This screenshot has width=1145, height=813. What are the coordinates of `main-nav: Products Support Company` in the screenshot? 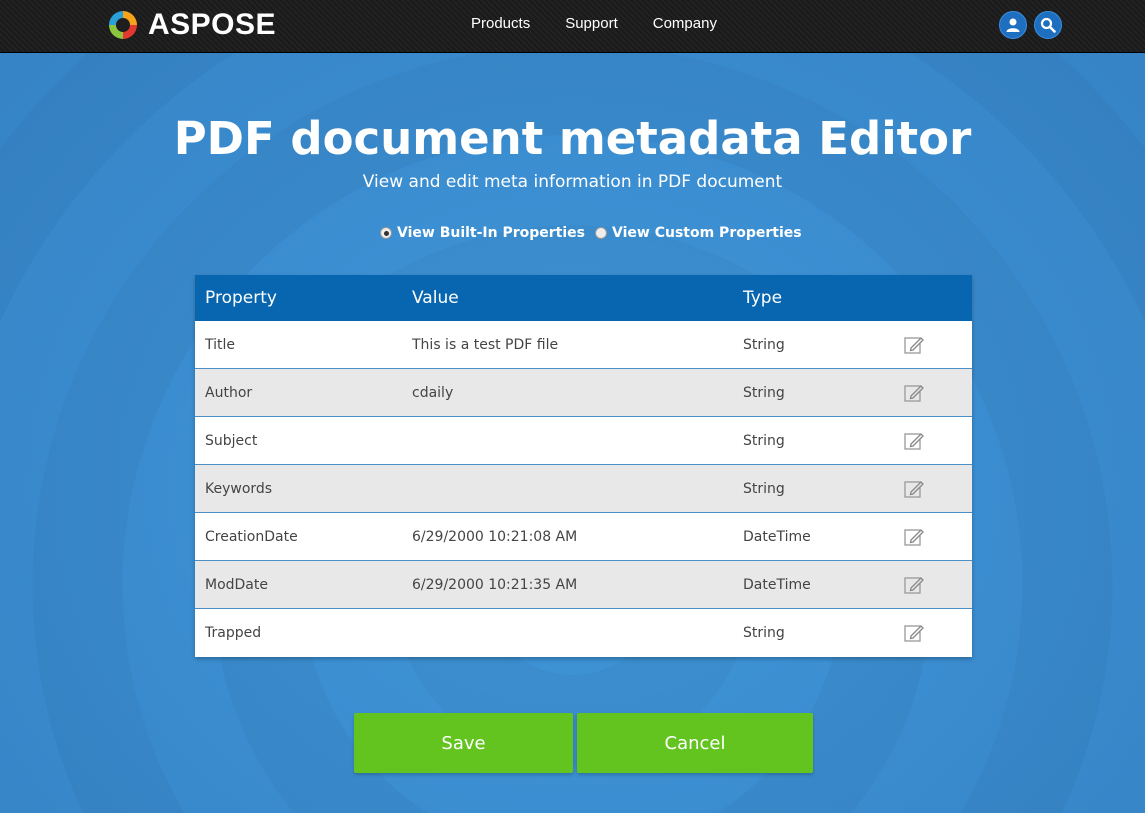 It's located at (611, 23).